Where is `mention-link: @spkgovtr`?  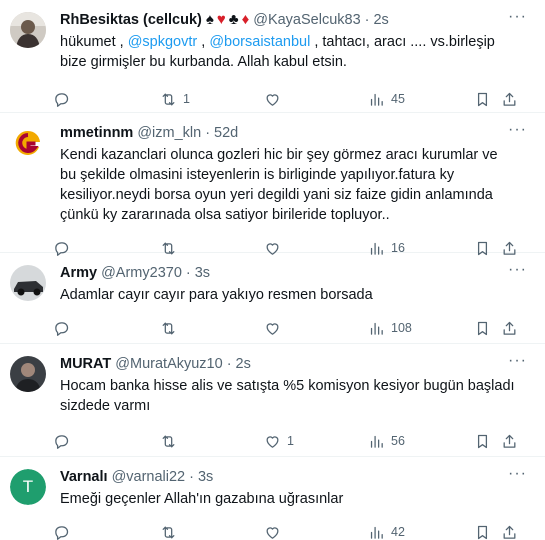 mention-link: @spkgovtr is located at coordinates (163, 42).